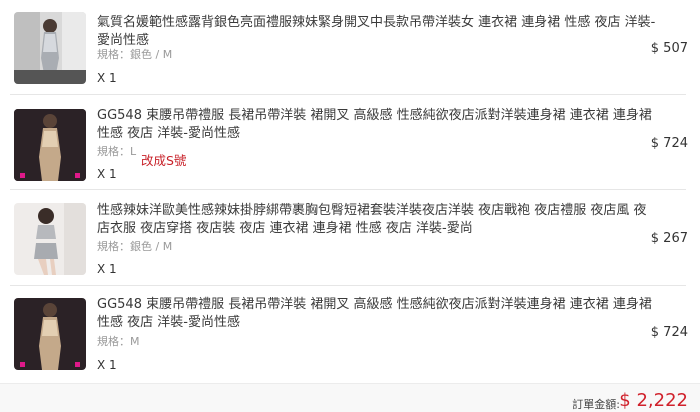  I want to click on product-spec: 規格：M, so click(118, 341).